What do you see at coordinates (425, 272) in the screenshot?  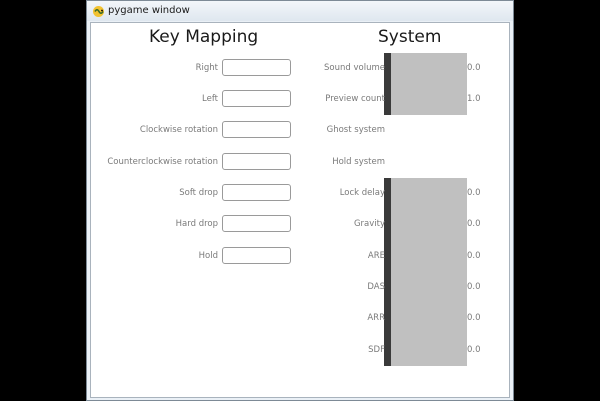 I see `timing-slider-track` at bounding box center [425, 272].